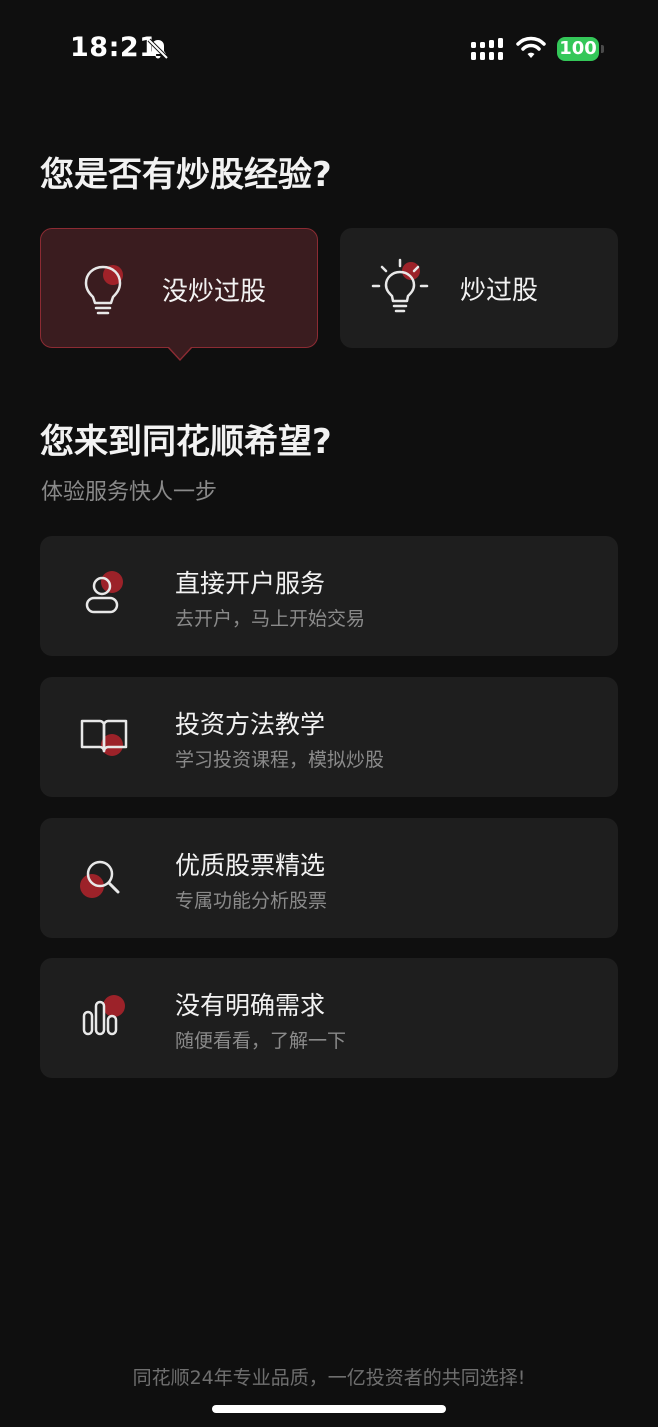 The width and height of the screenshot is (658, 1427). Describe the element at coordinates (329, 596) in the screenshot. I see `service-open-account: 直接开户服务 去开户，马上开始交易` at that location.